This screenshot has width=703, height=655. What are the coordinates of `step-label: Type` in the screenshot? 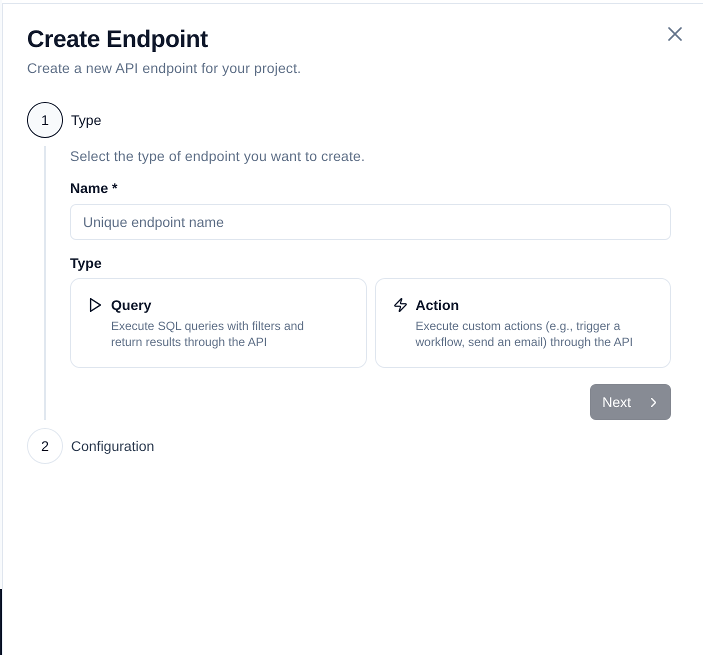 It's located at (86, 120).